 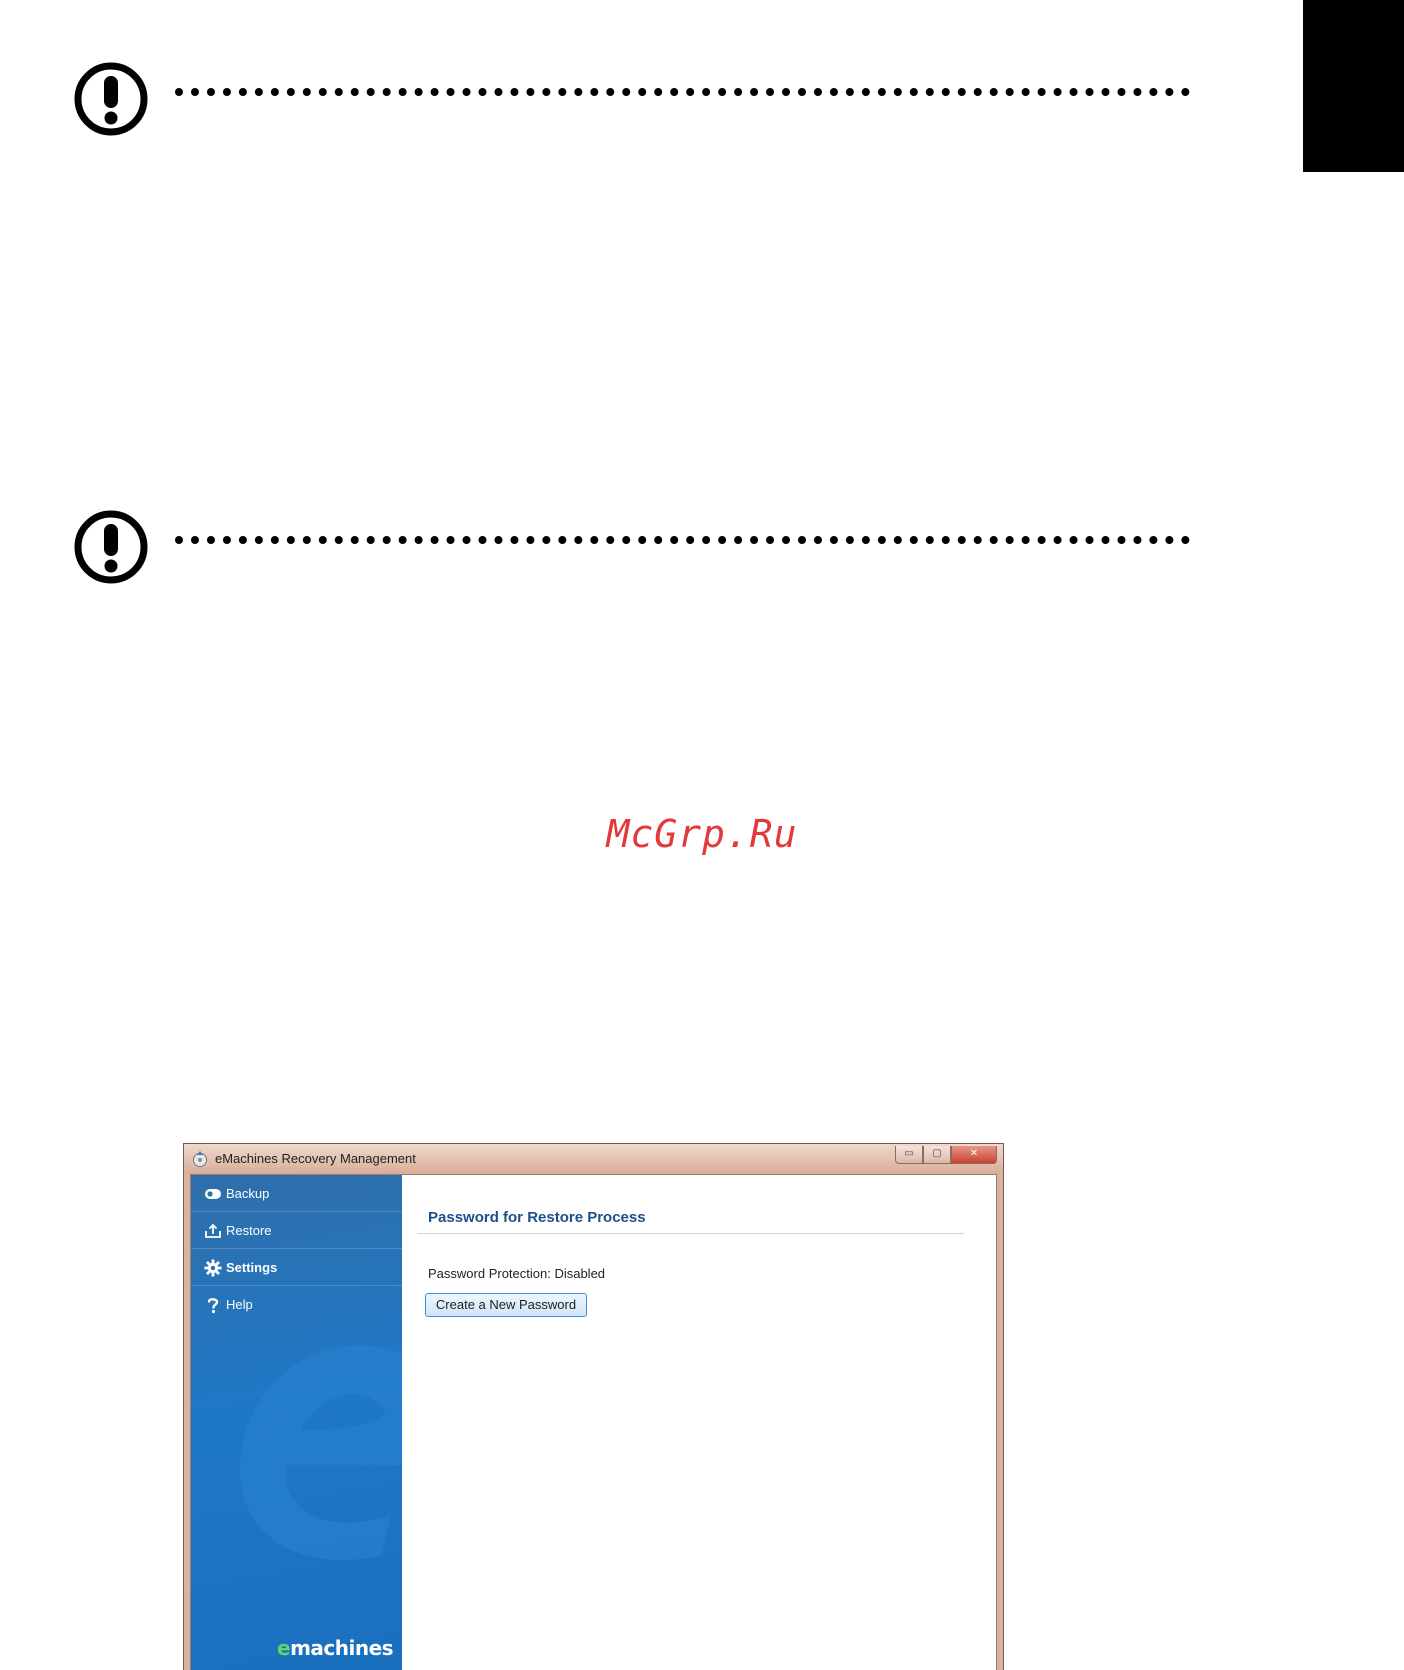 I want to click on heading-divider, so click(x=690, y=1233).